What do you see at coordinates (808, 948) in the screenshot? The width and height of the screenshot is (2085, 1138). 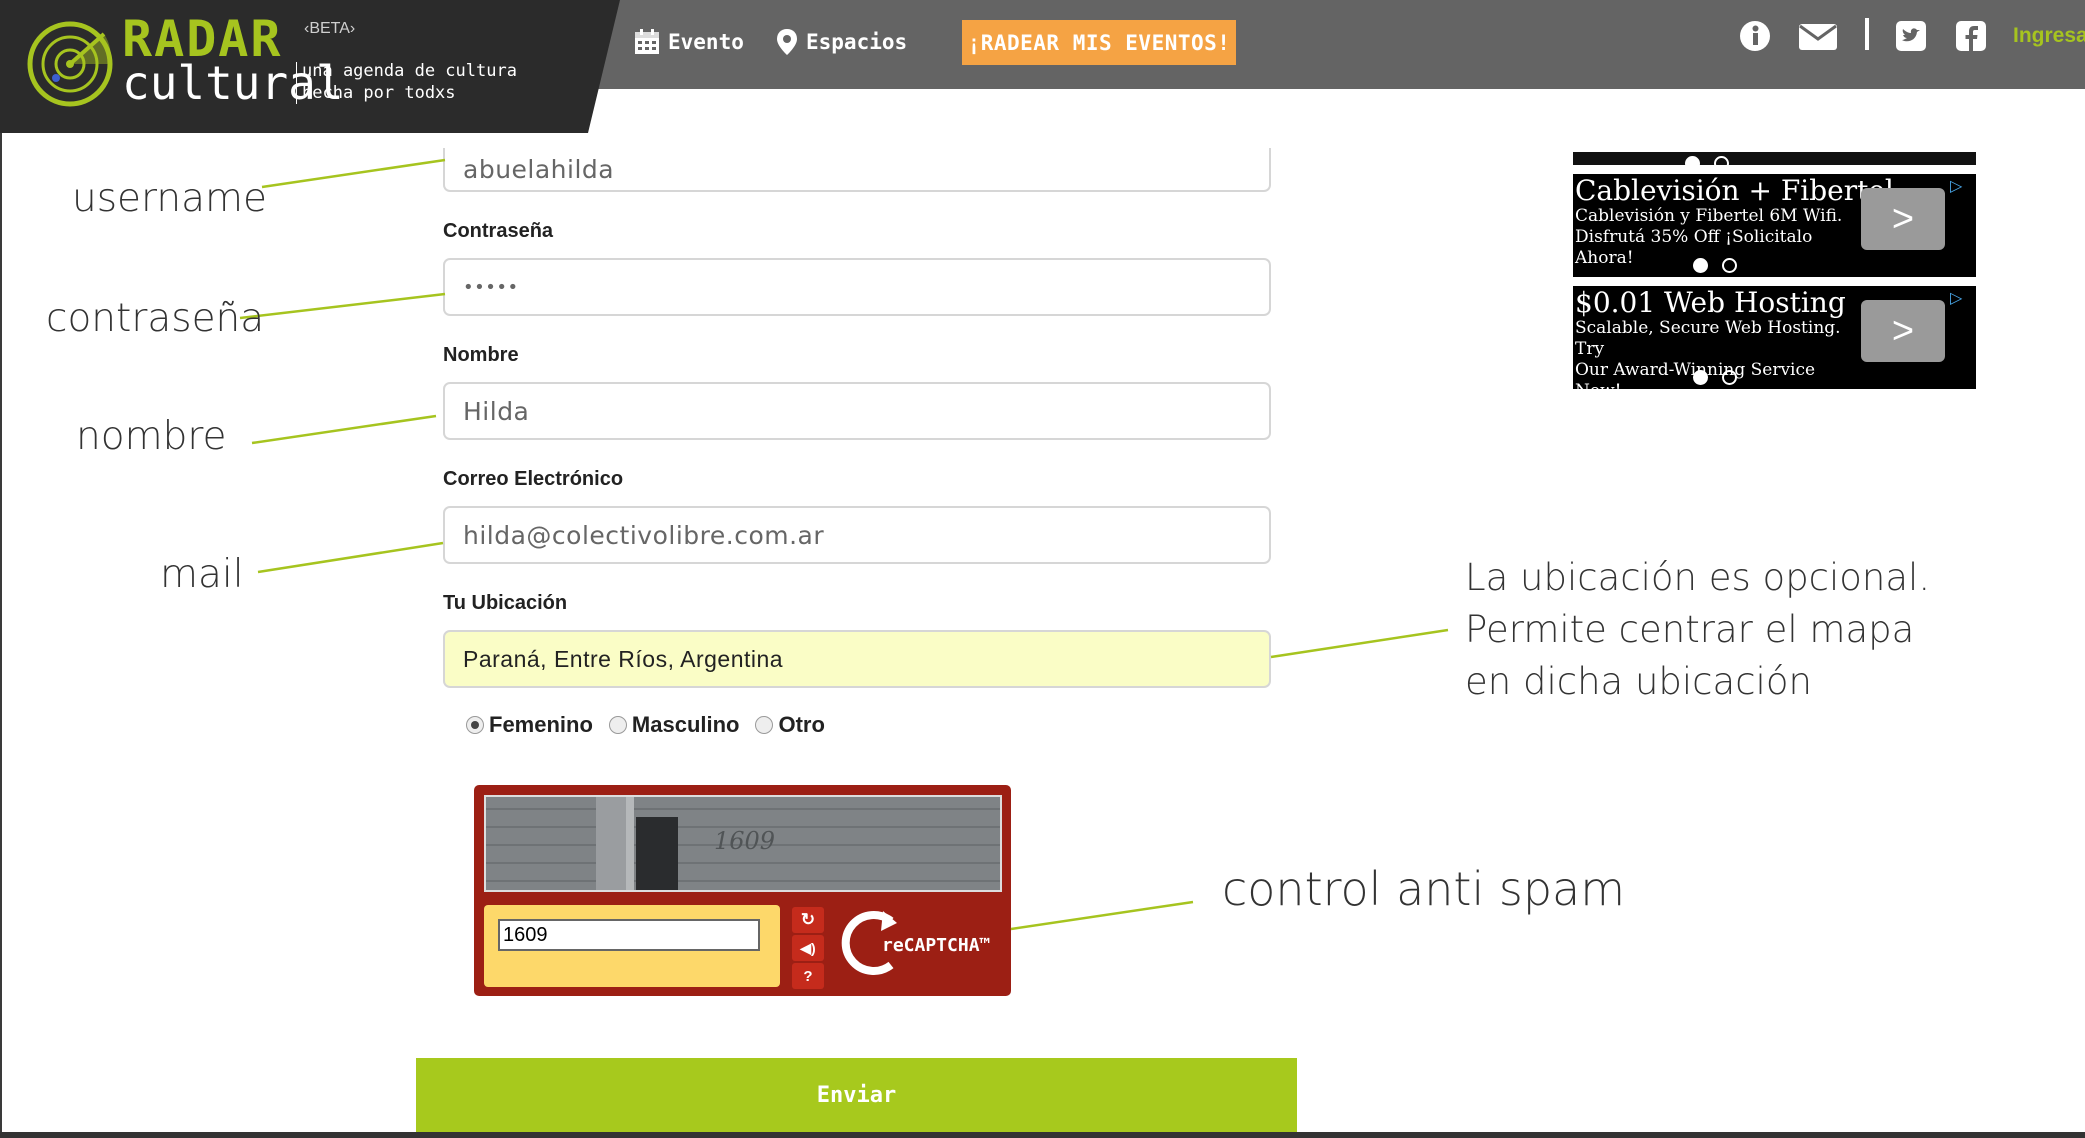 I see `captcha-audio-icon: ◀)` at bounding box center [808, 948].